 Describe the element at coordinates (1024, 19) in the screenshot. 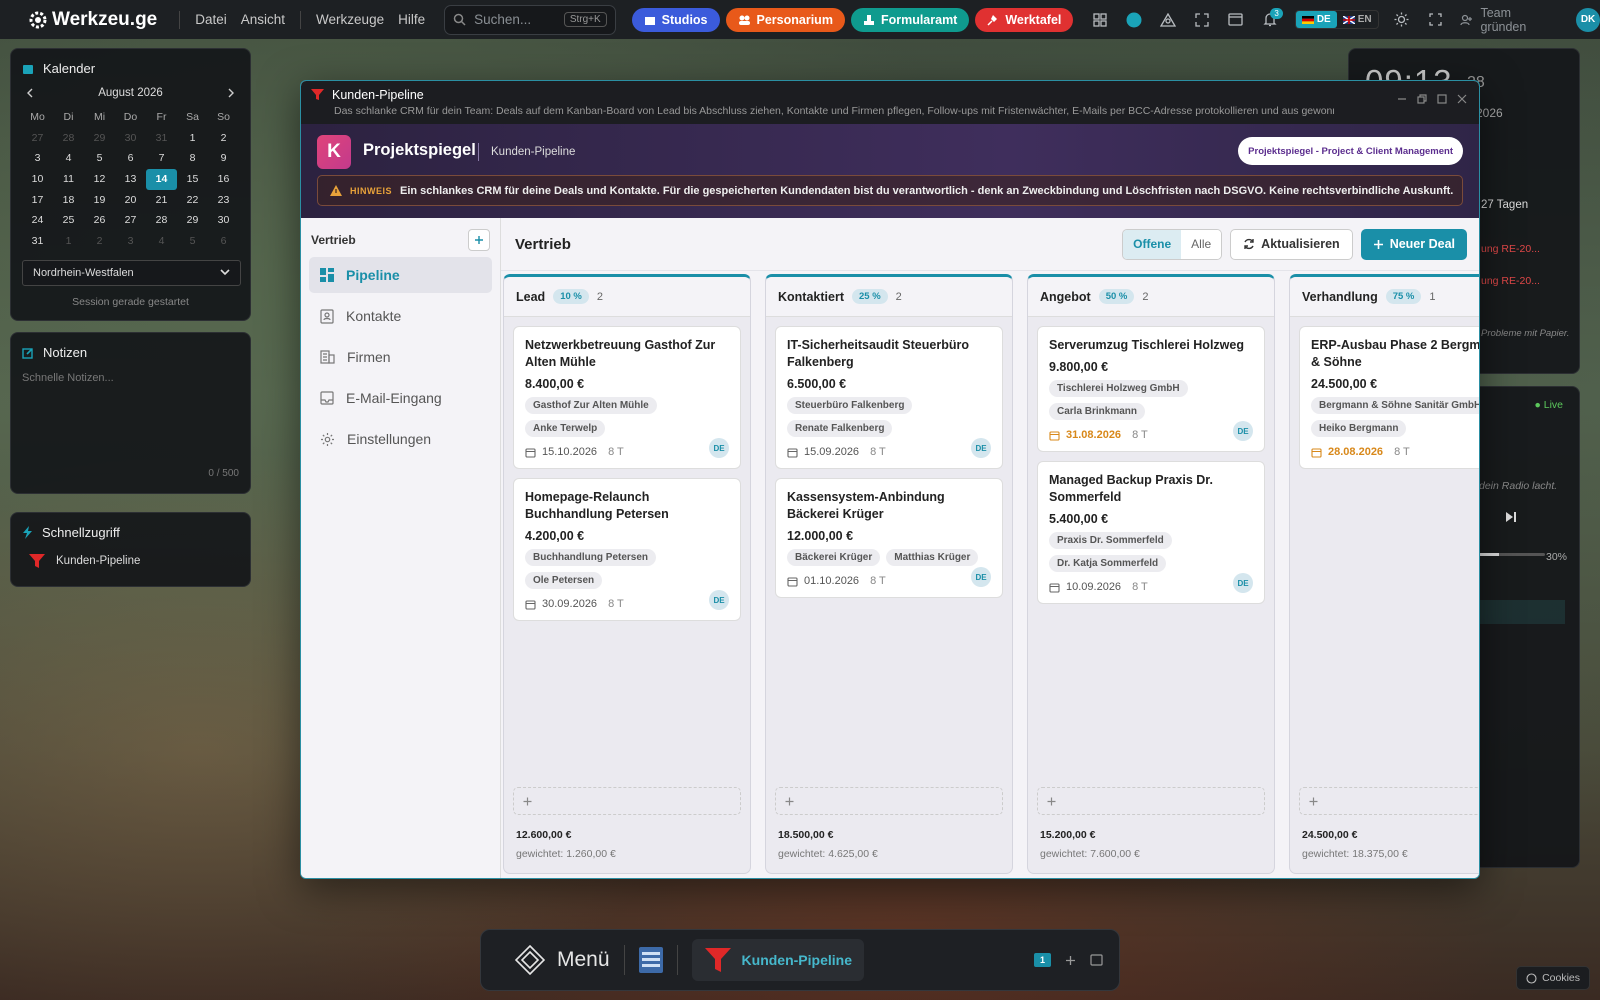

I see `werktafel-button: Werktafel` at that location.